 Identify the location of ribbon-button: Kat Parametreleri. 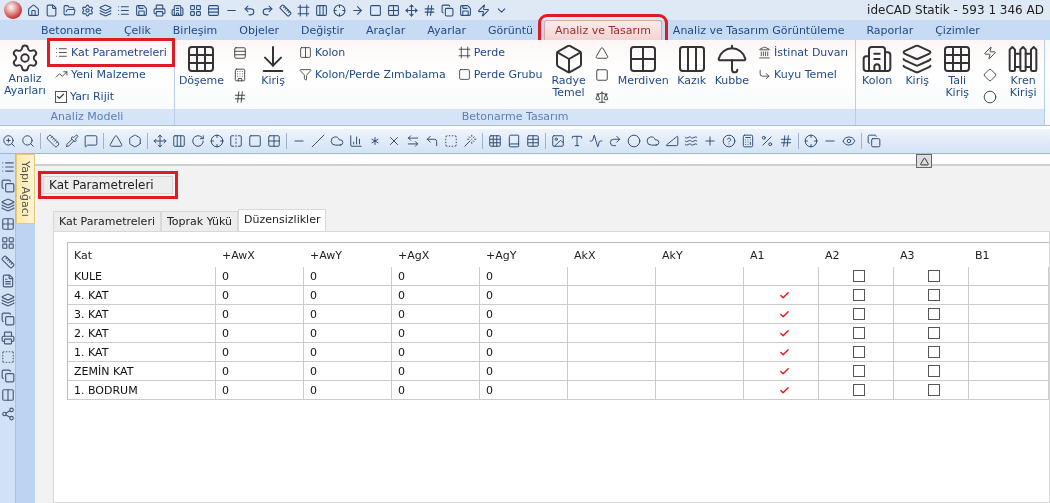
(110, 52).